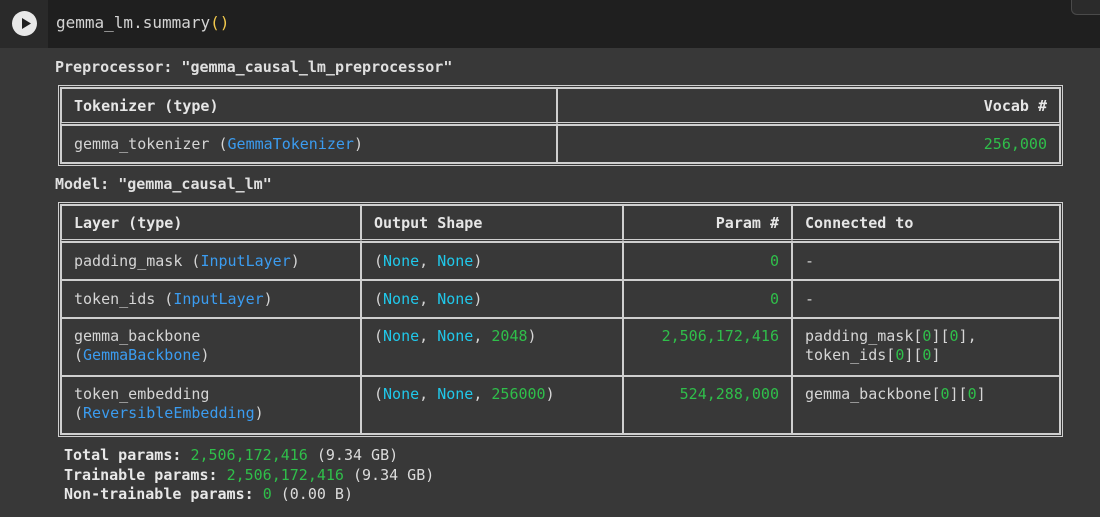 The image size is (1100, 517). I want to click on run-cell-button, so click(24, 23).